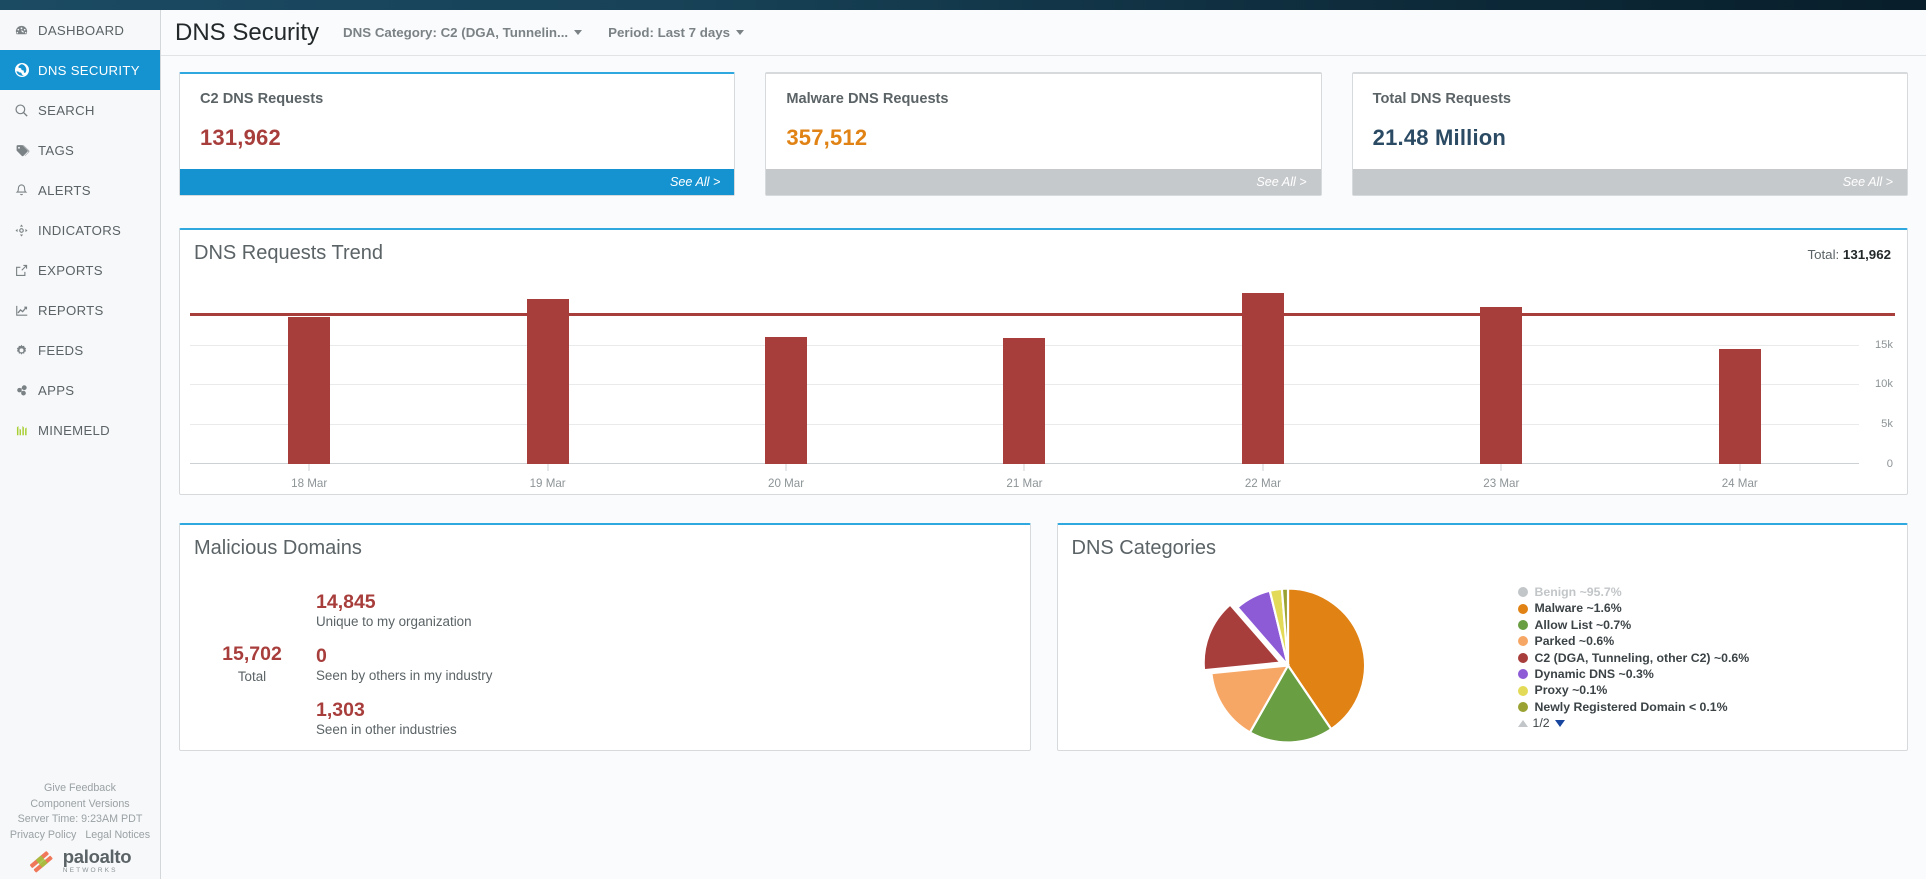 The height and width of the screenshot is (879, 1926). I want to click on paloalto-logo: paloalto NETWORKS, so click(80, 861).